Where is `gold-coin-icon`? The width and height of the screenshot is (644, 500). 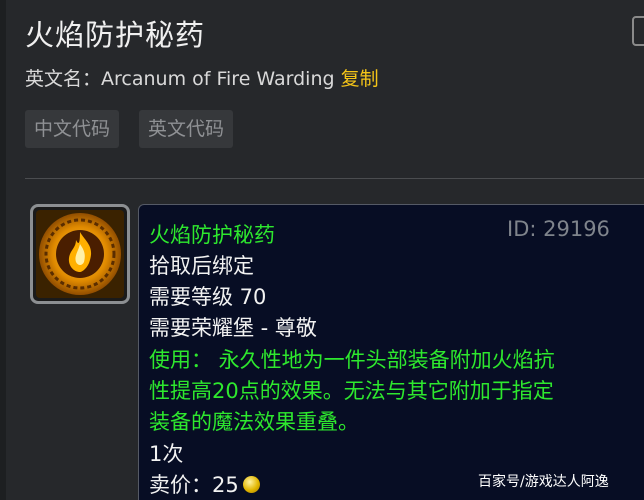
gold-coin-icon is located at coordinates (251, 484).